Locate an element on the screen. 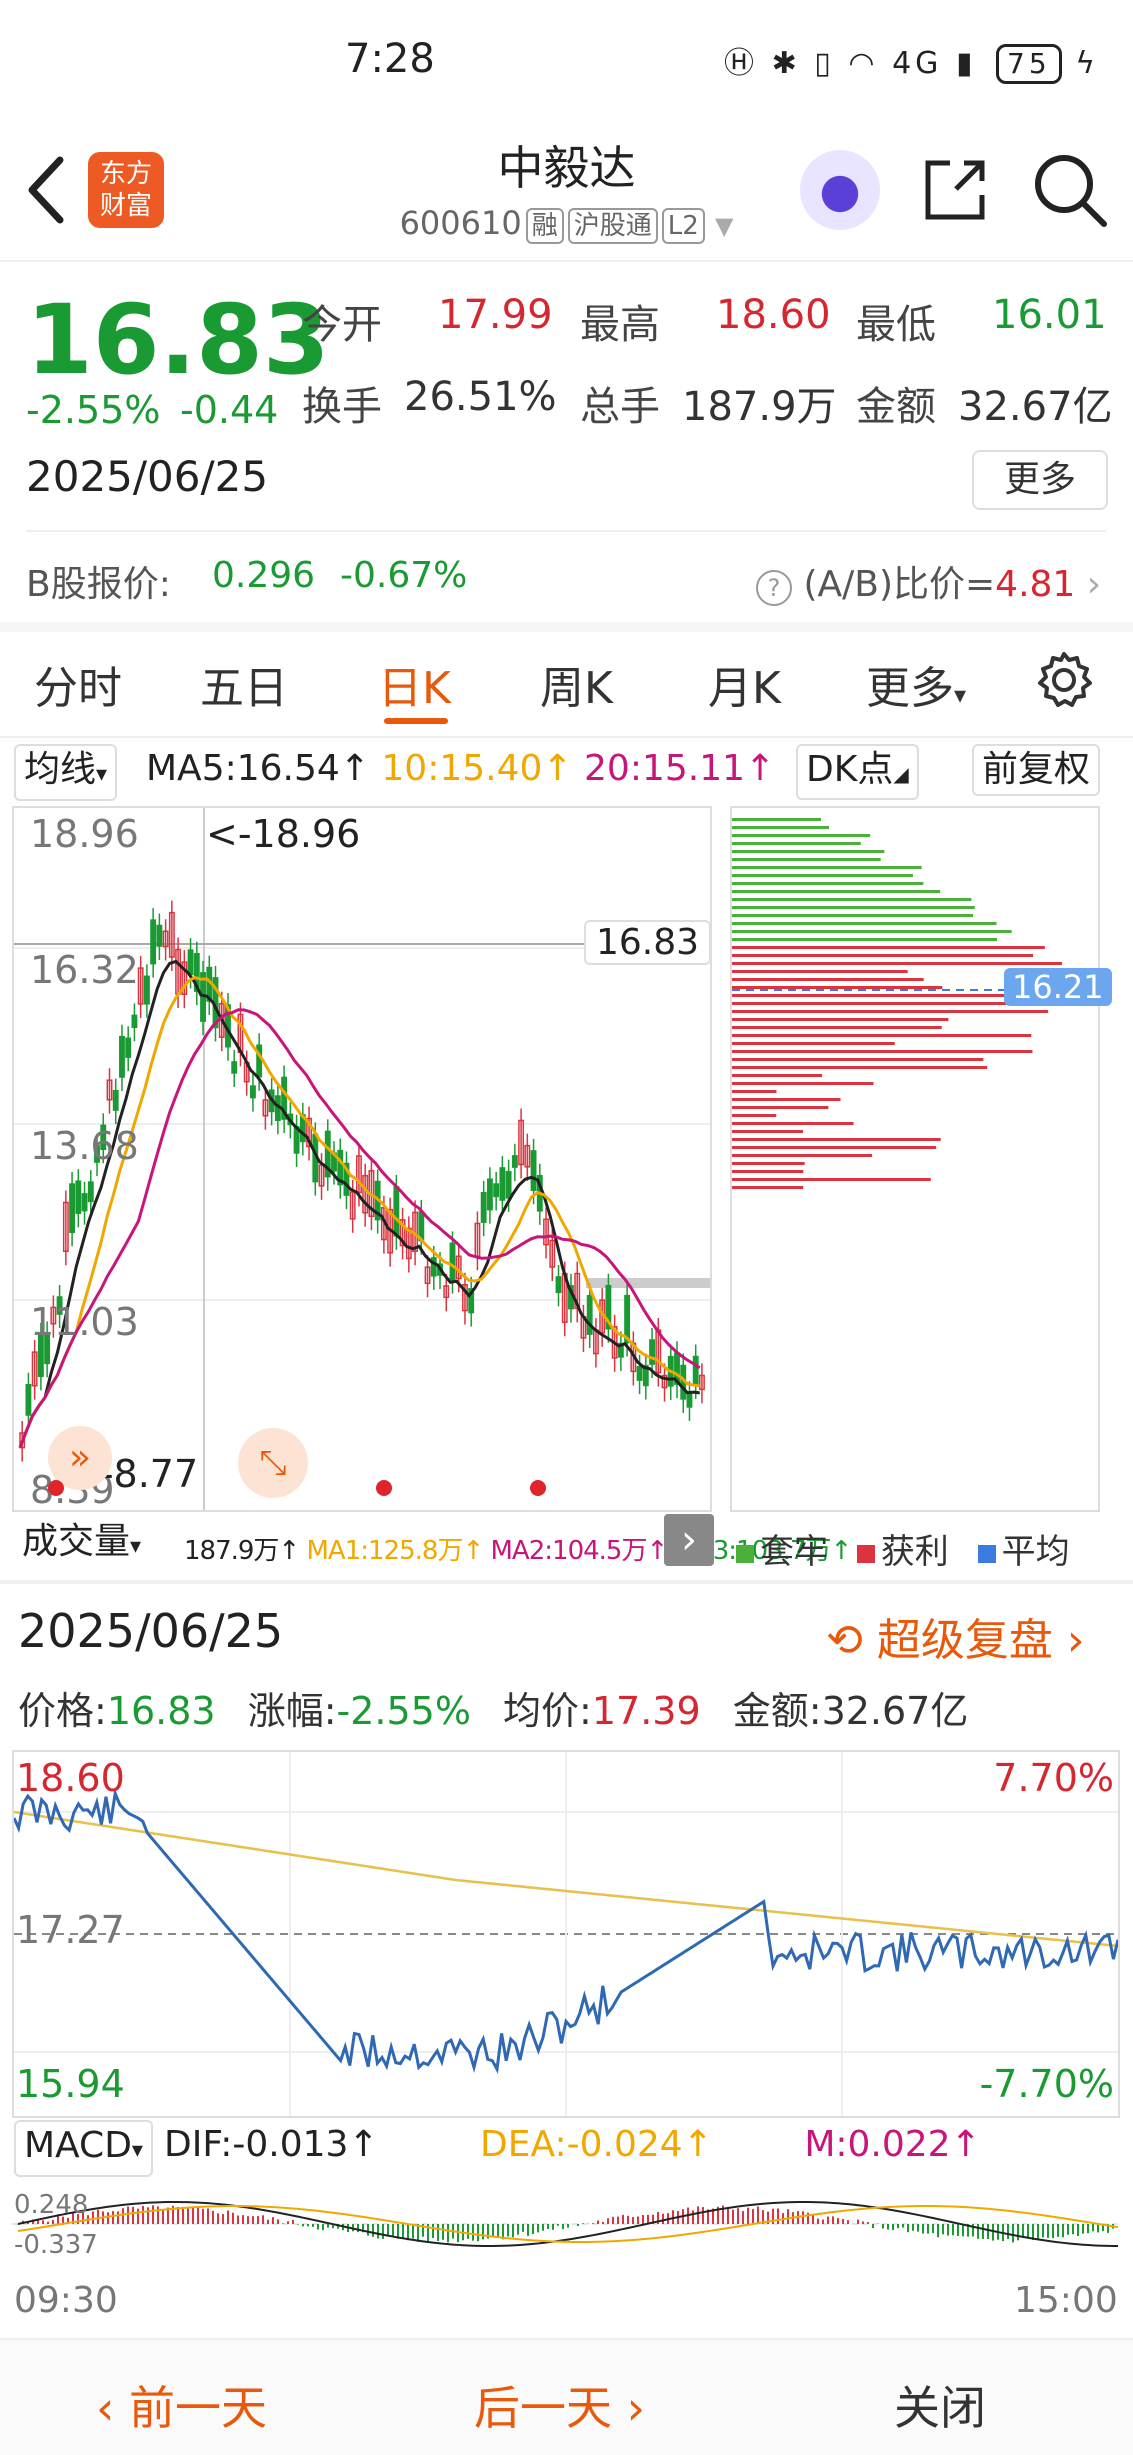 The image size is (1133, 2455). chip-legend: 套牢 获利 平均 is located at coordinates (901, 1548).